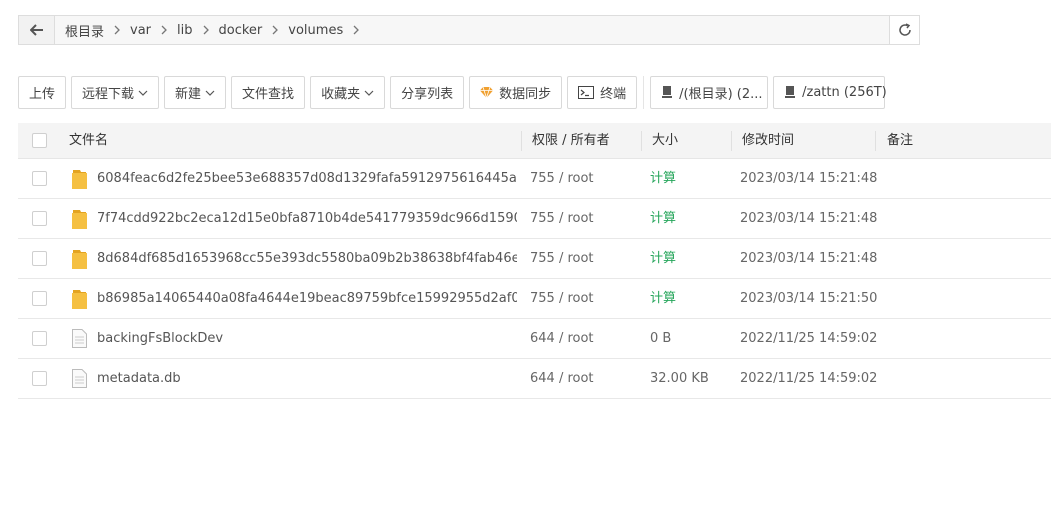 This screenshot has height=526, width=1051. I want to click on select-all-checkbox, so click(39, 140).